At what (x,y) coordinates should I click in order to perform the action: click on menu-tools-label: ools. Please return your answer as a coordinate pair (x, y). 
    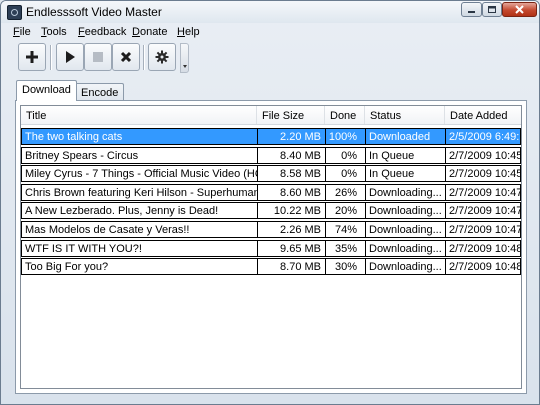
    Looking at the image, I should click on (56, 32).